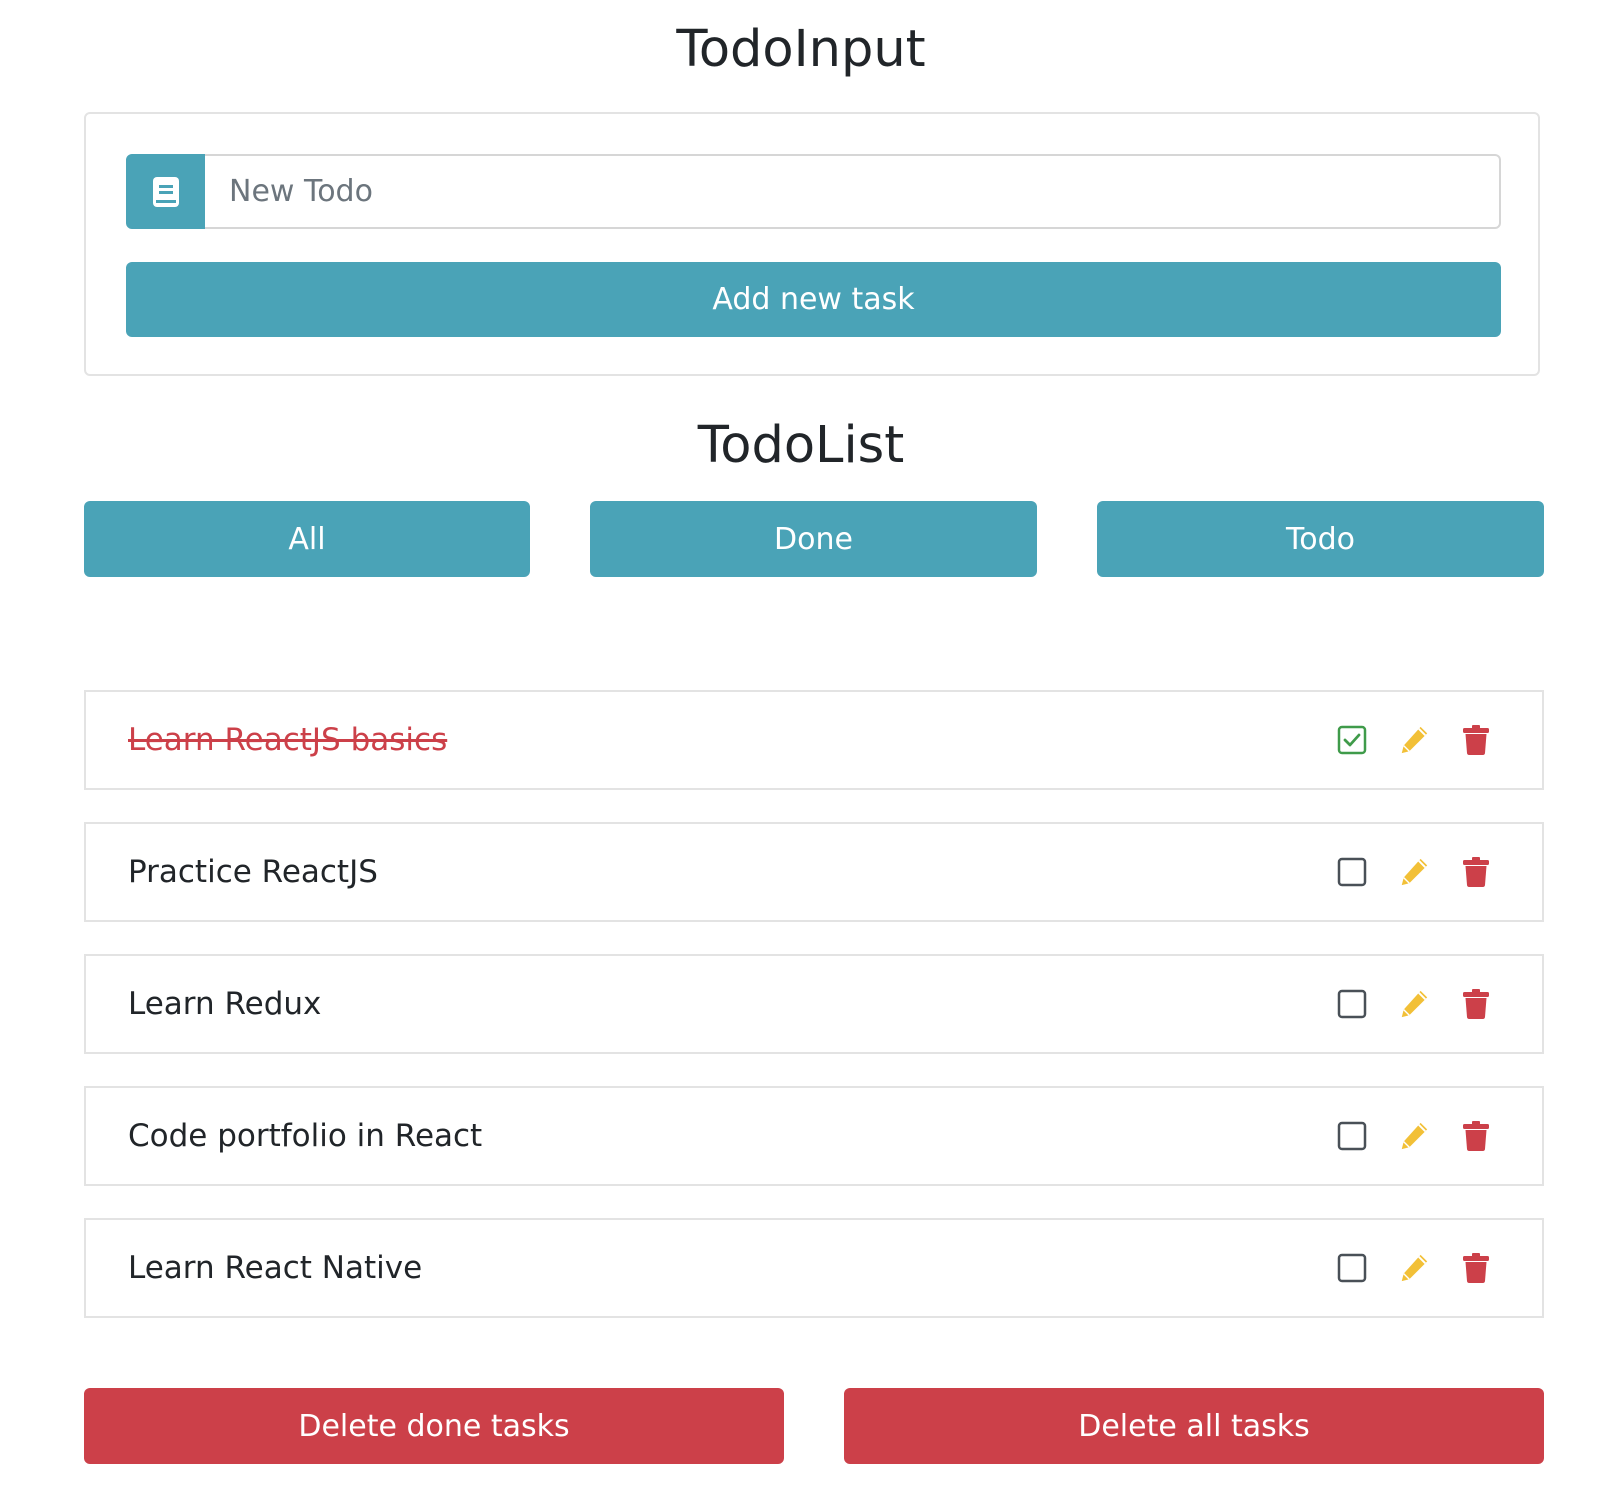 This screenshot has height=1493, width=1602. Describe the element at coordinates (165, 191) in the screenshot. I see `book-icon` at that location.